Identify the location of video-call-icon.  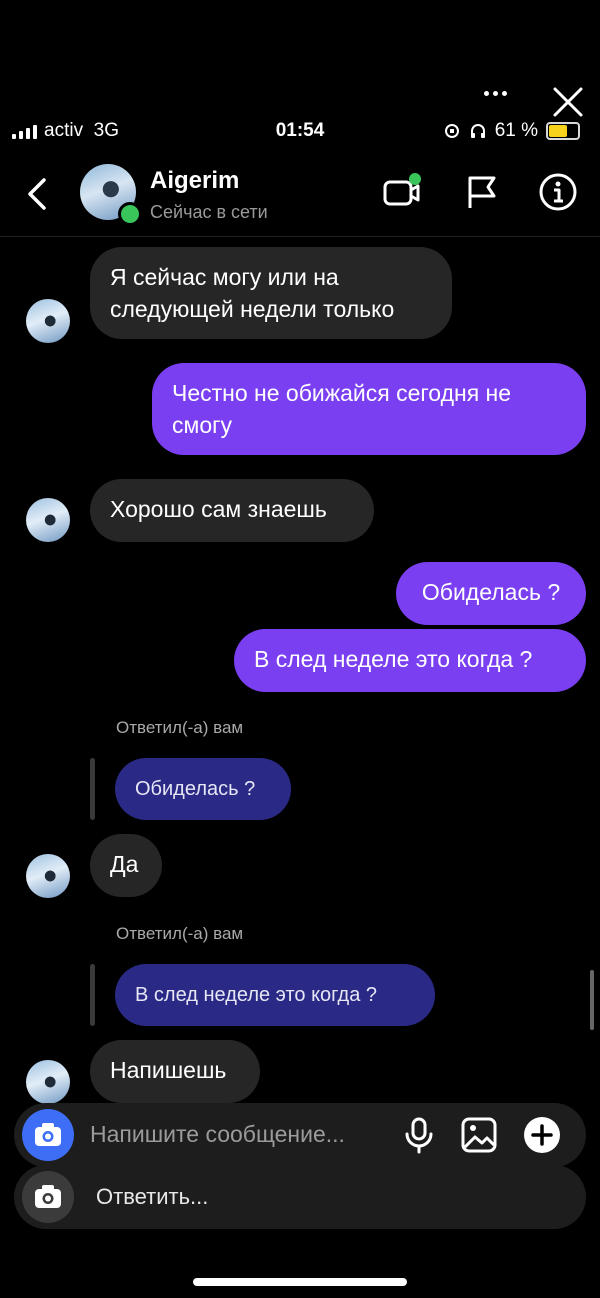
(402, 192).